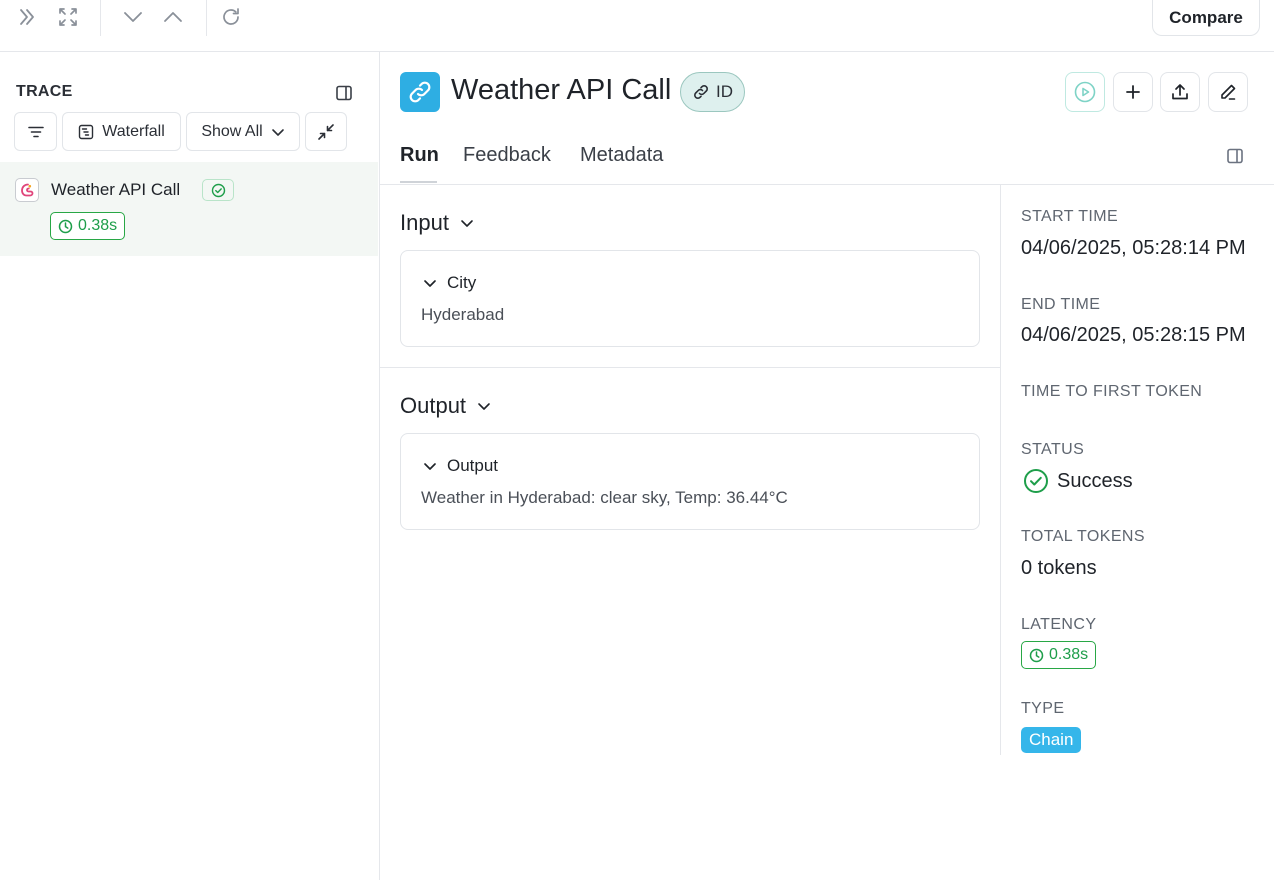  What do you see at coordinates (1133, 248) in the screenshot?
I see `start-time-value: 04/06/2025, 05:28:14 PM` at bounding box center [1133, 248].